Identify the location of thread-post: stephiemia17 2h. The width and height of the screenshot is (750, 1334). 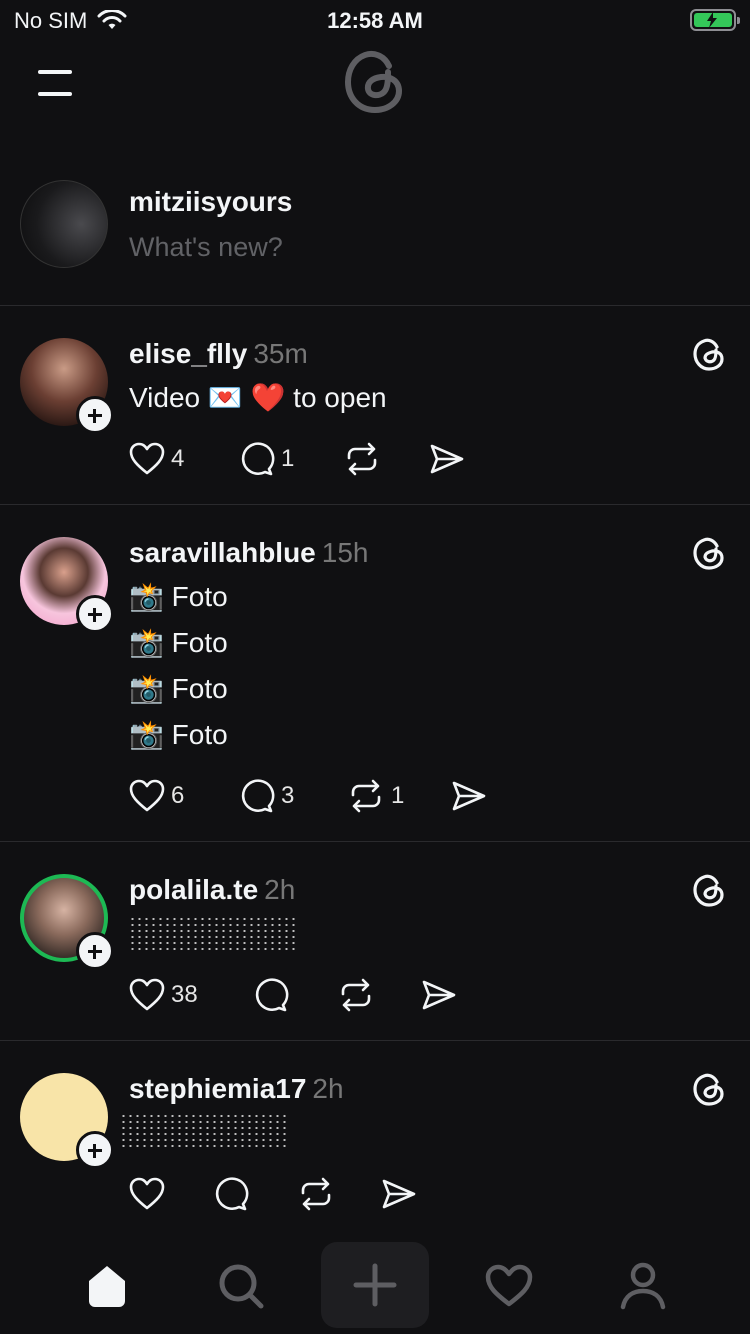
(375, 1139).